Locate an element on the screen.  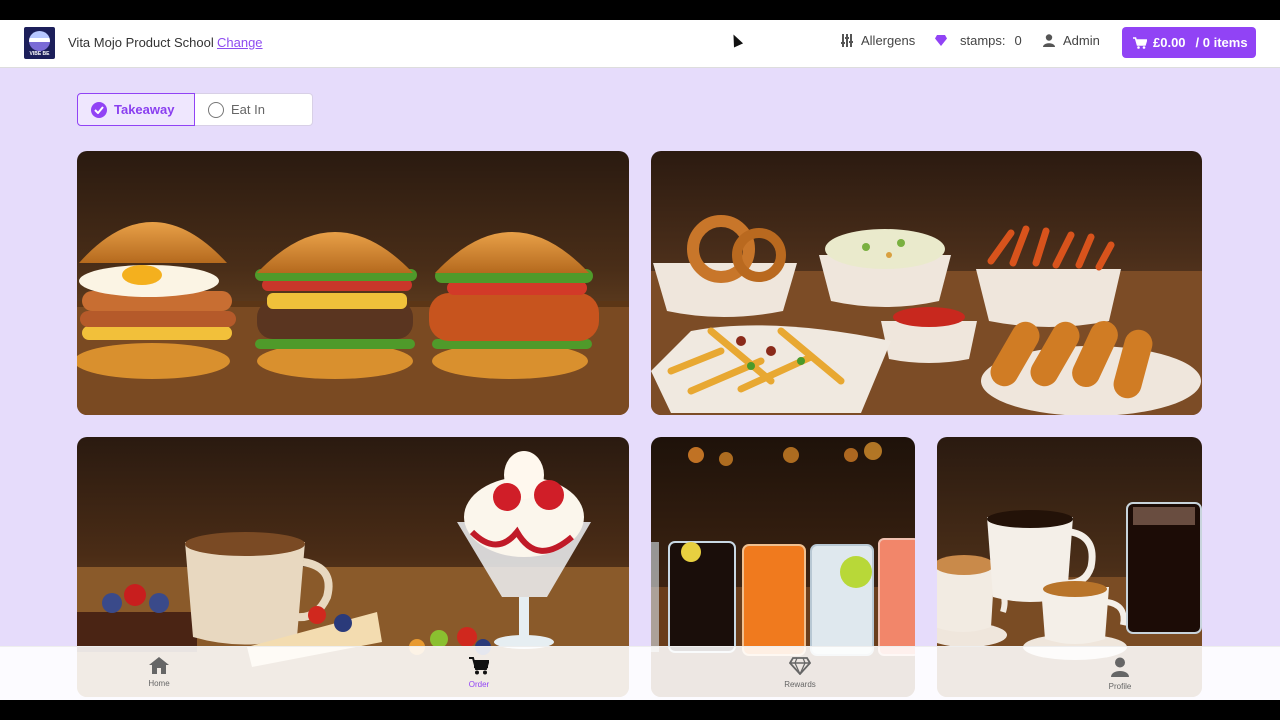
eat-in-option: Eat In is located at coordinates (254, 109).